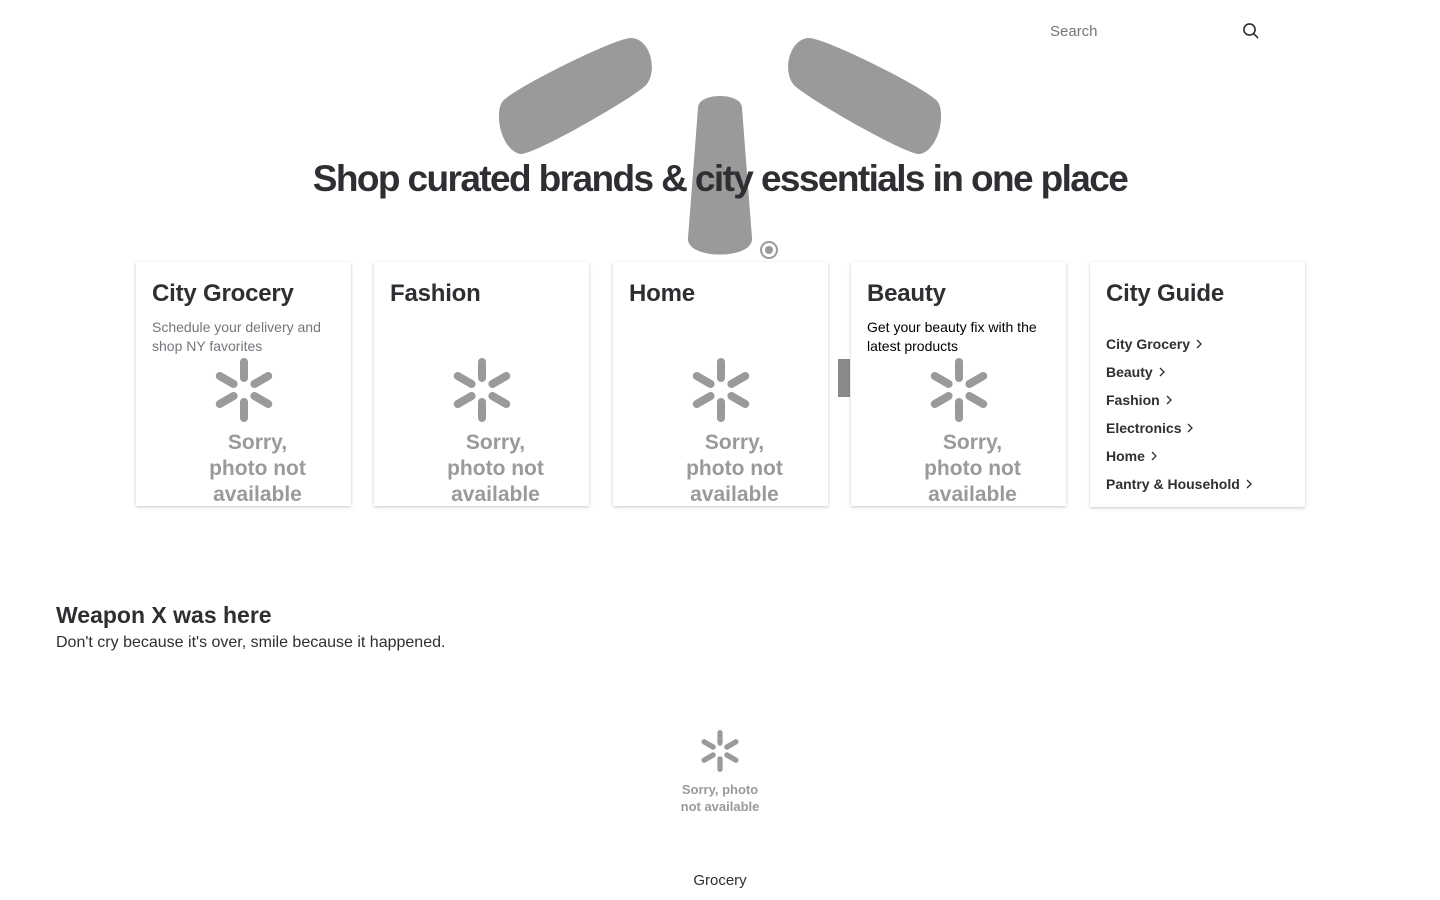 Image resolution: width=1440 pixels, height=900 pixels. Describe the element at coordinates (164, 615) in the screenshot. I see `promo-title: Weapon X was here` at that location.